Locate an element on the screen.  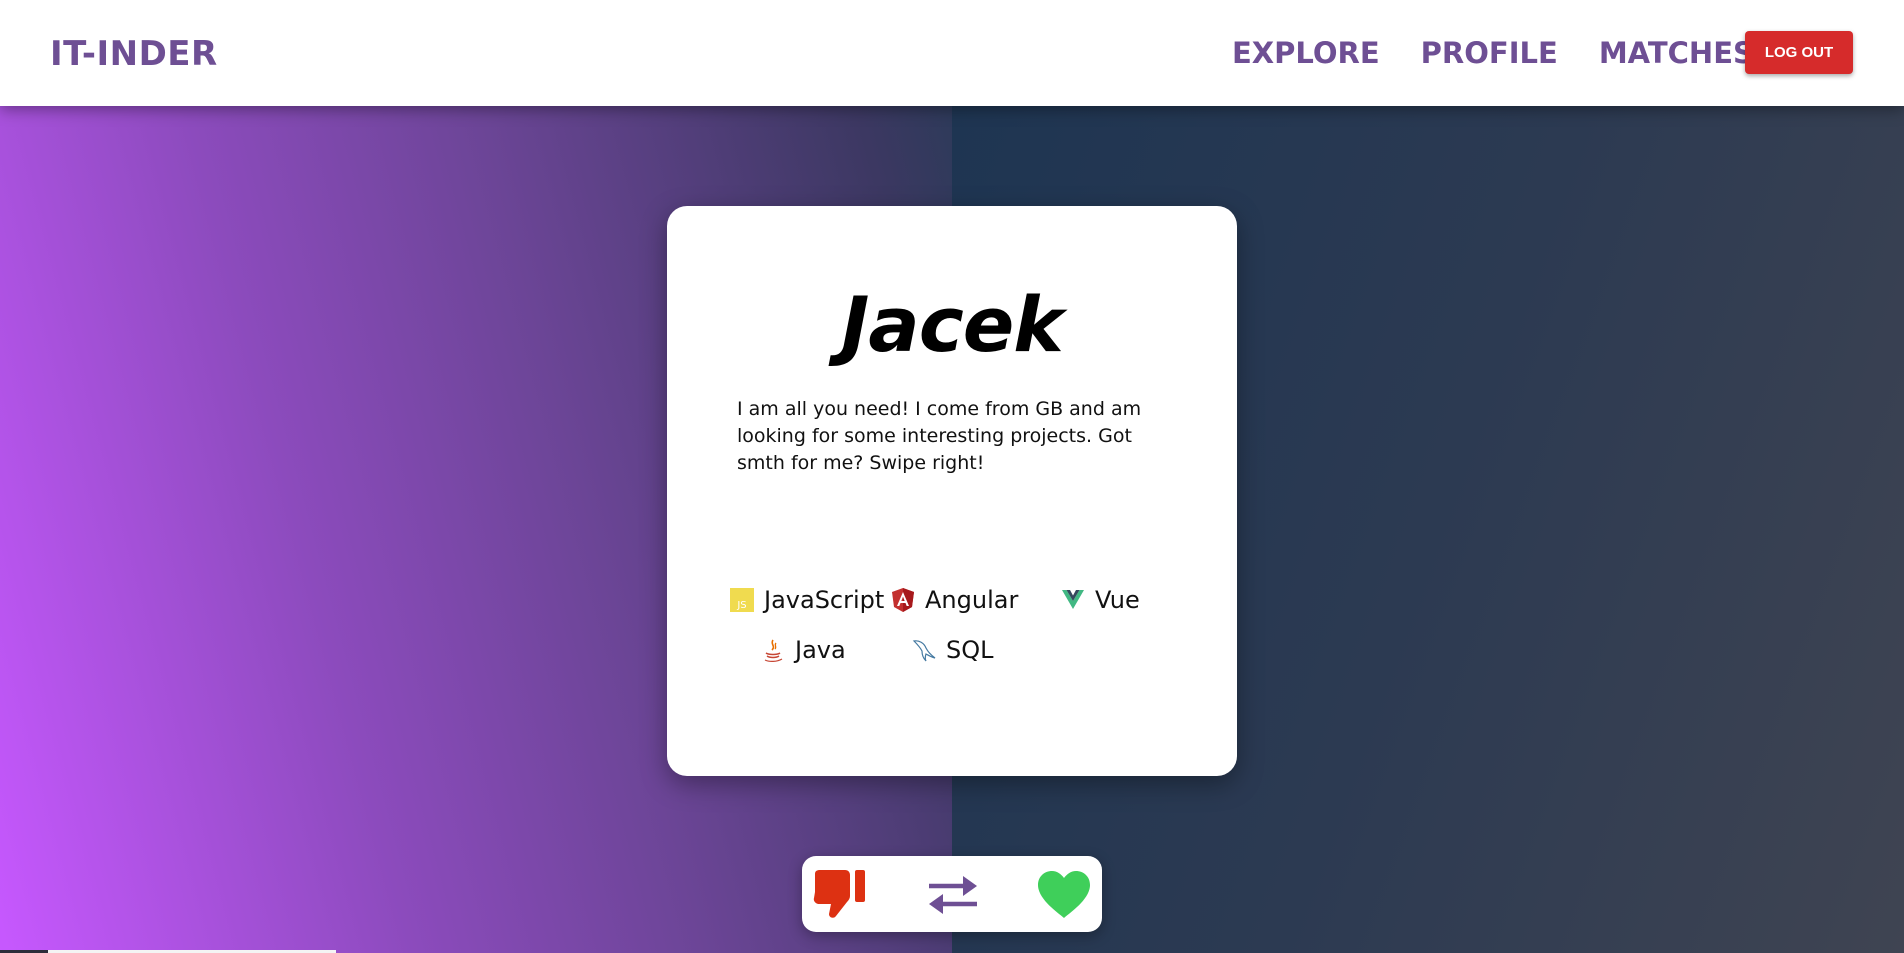
nav-links: EXPLORE PROFILE MATCHES is located at coordinates (1493, 53).